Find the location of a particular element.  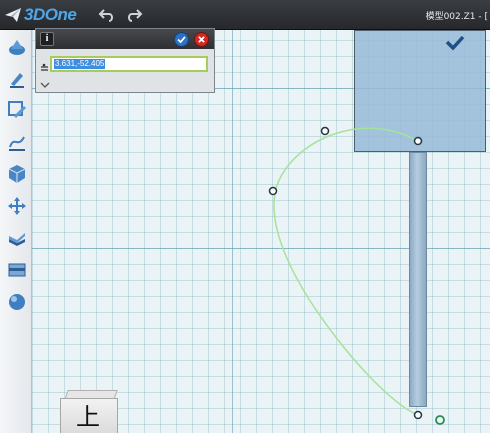

cube-icon is located at coordinates (17, 174).